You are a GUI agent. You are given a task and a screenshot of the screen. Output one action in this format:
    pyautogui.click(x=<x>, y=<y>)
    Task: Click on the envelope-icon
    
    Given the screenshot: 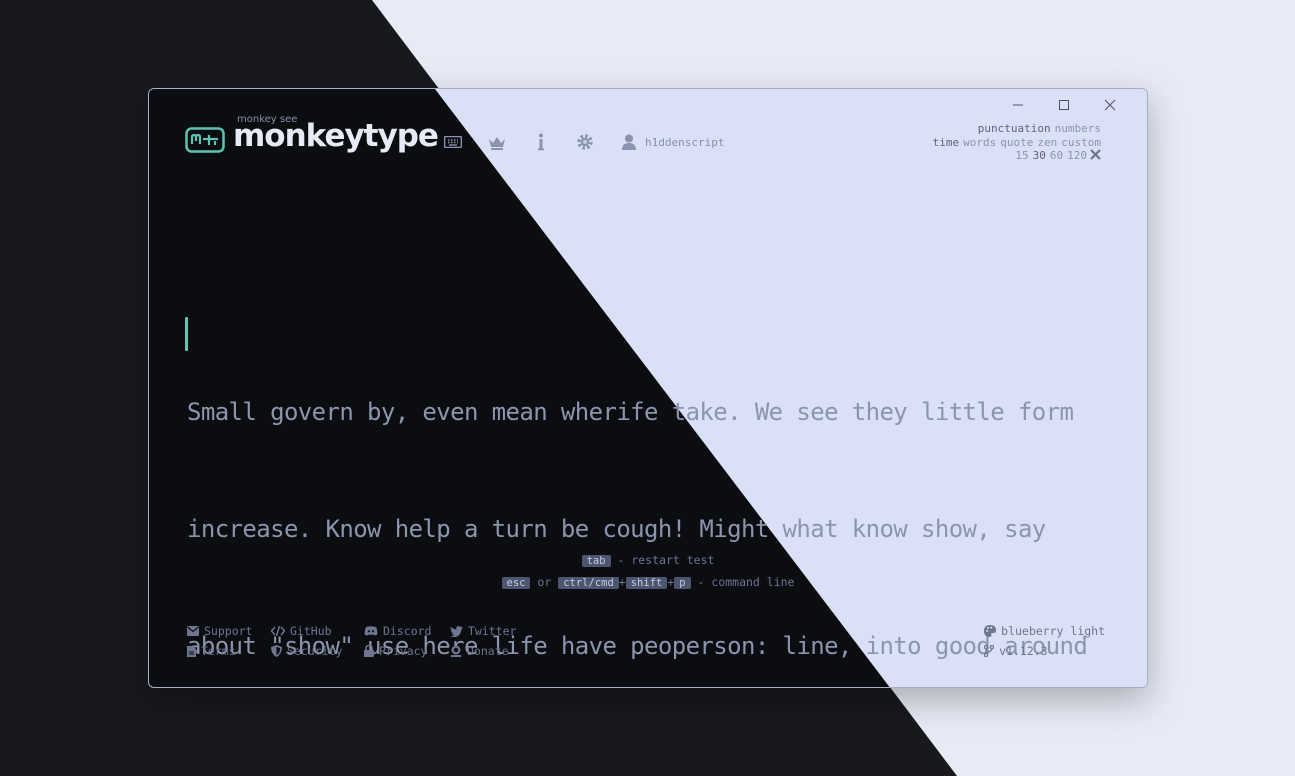 What is the action you would take?
    pyautogui.click(x=193, y=631)
    